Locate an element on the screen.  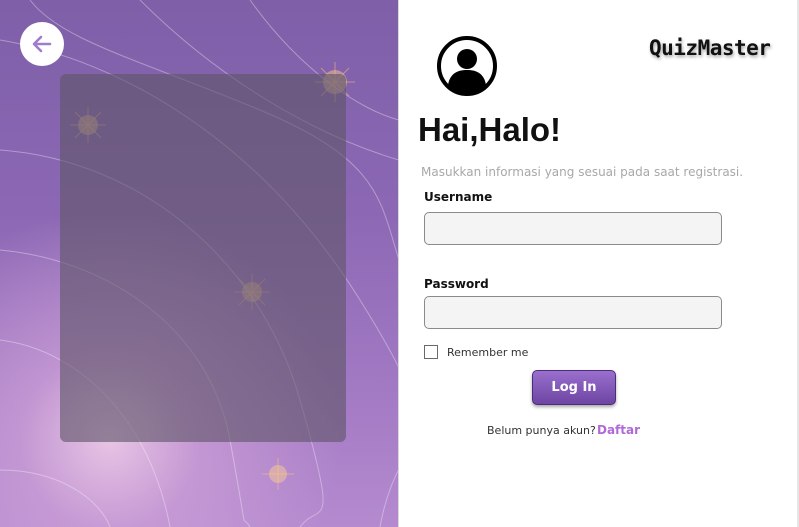
remember-me-label: Remember me is located at coordinates (487, 352).